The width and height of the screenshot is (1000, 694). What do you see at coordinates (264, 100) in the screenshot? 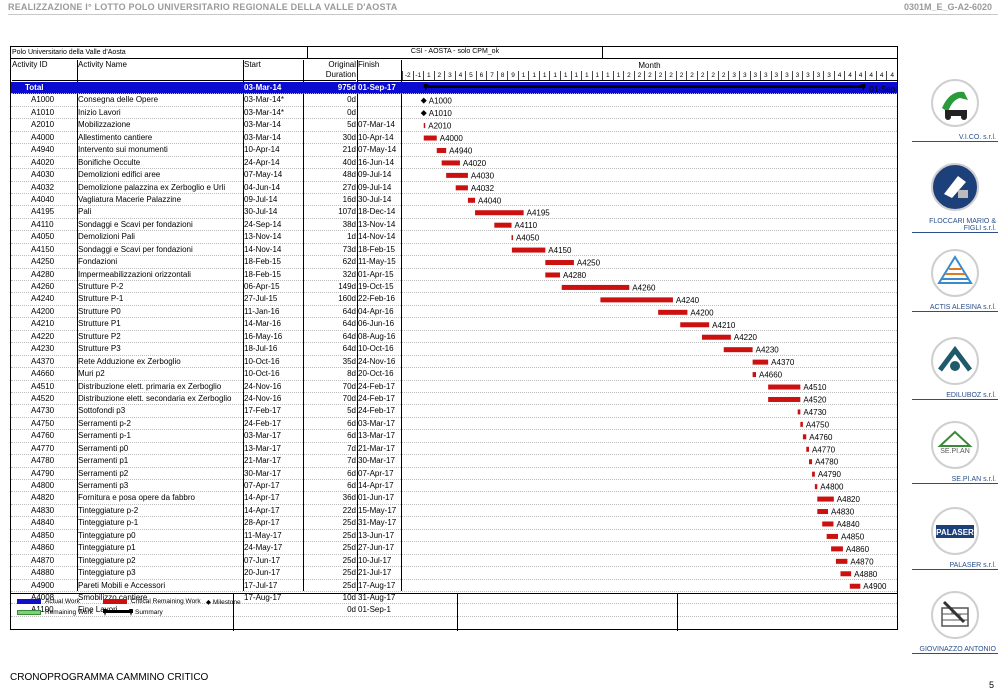
I see `activity-start: 03-Mar-14*` at bounding box center [264, 100].